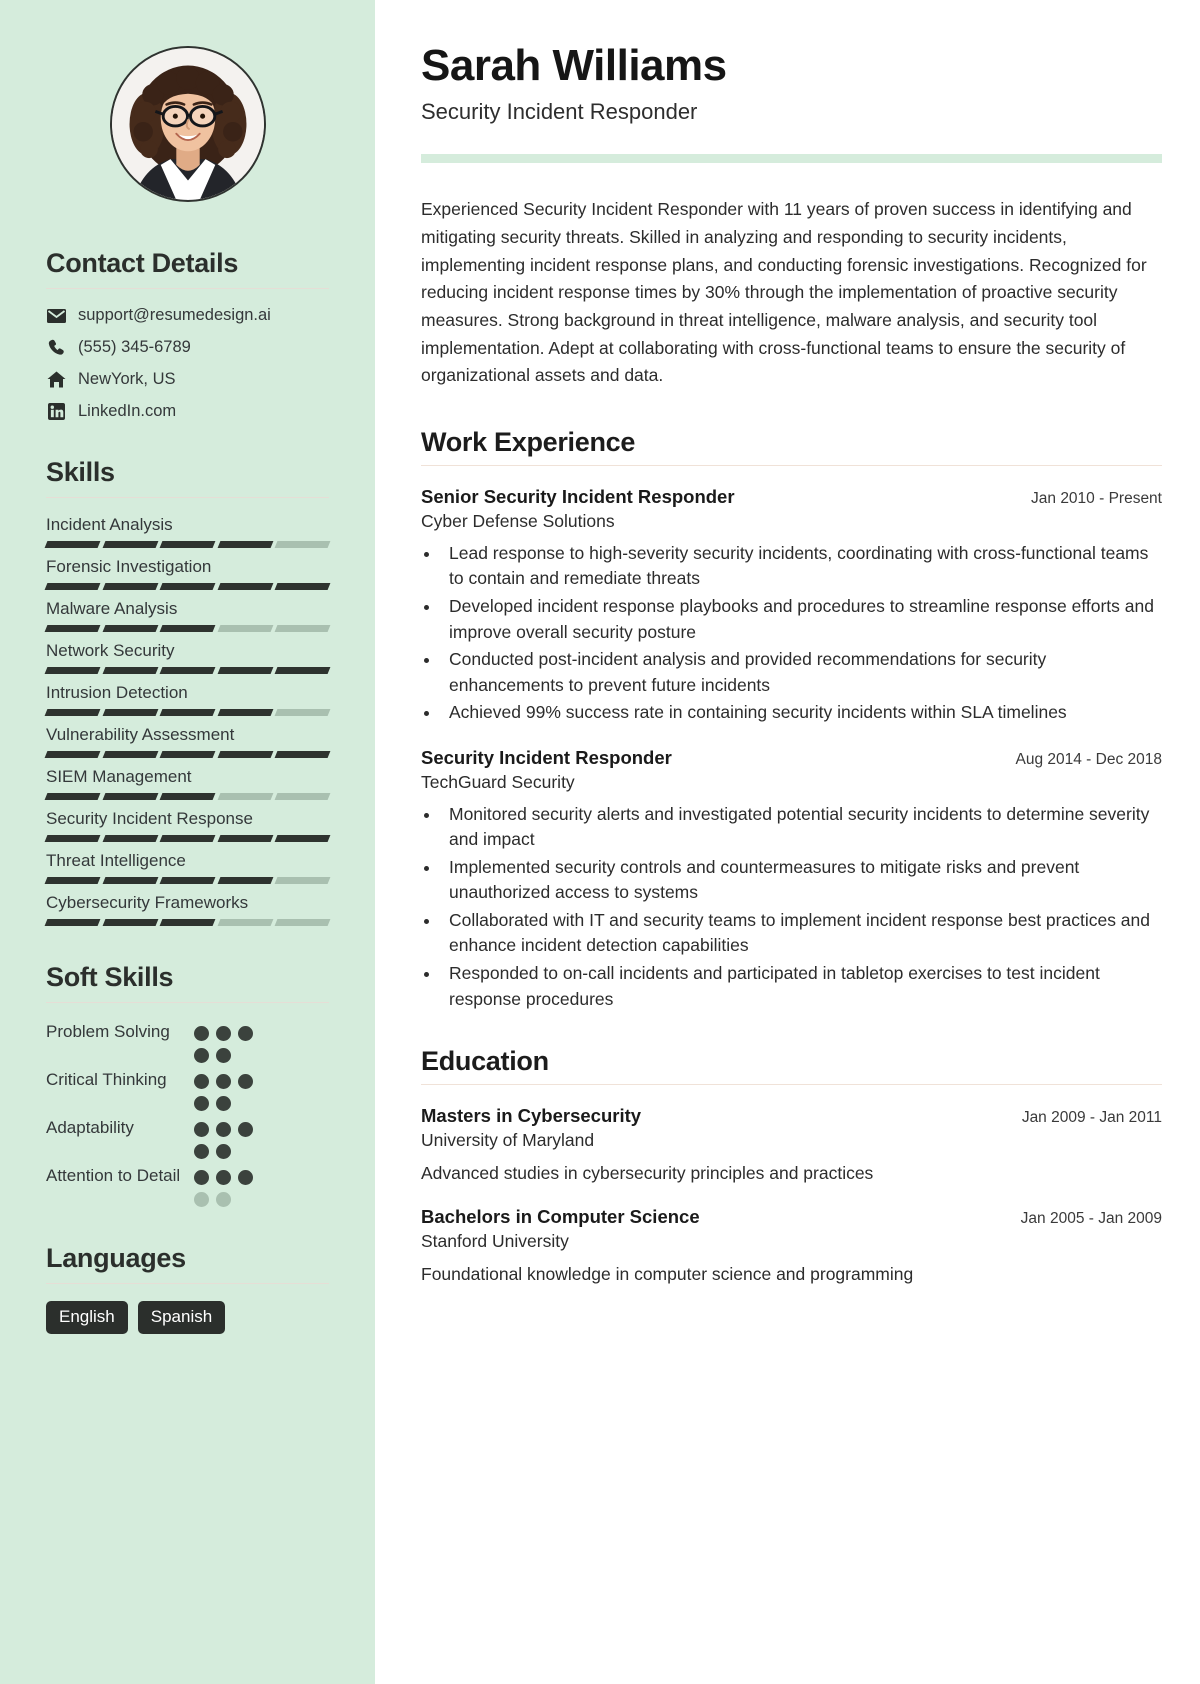  Describe the element at coordinates (127, 411) in the screenshot. I see `contact-value-linkedin: LinkedIn.com` at that location.